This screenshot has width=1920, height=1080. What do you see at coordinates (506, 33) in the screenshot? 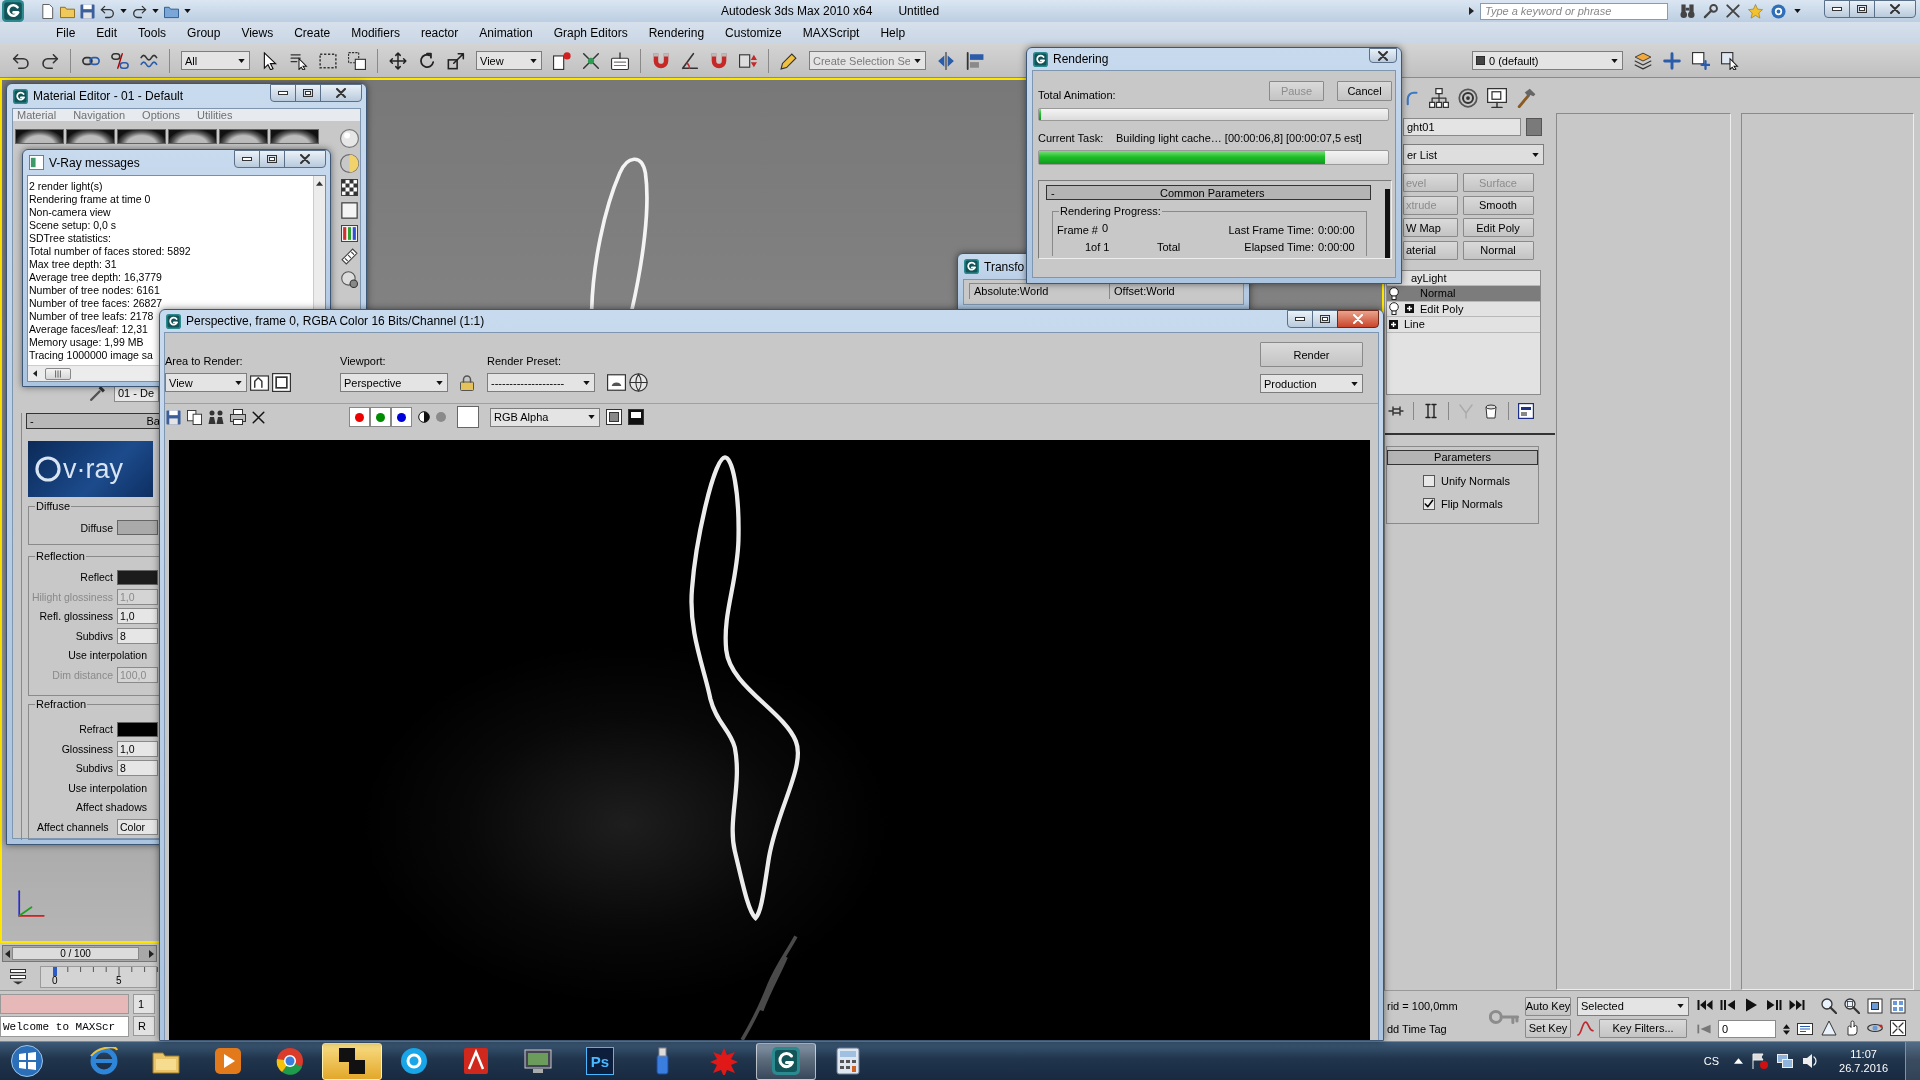
I see `menu-item: Animation` at bounding box center [506, 33].